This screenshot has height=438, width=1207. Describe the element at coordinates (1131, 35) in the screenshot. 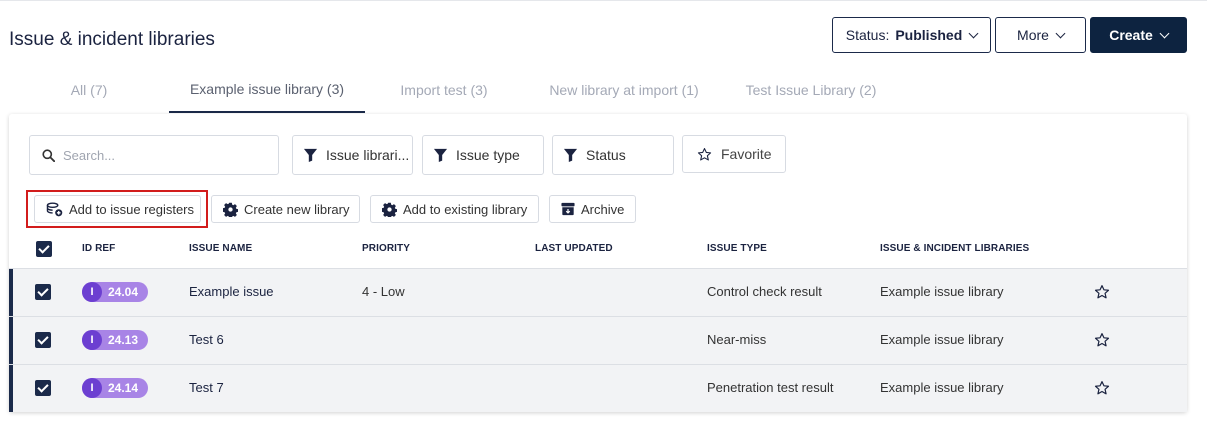

I see `create-label: Create` at that location.